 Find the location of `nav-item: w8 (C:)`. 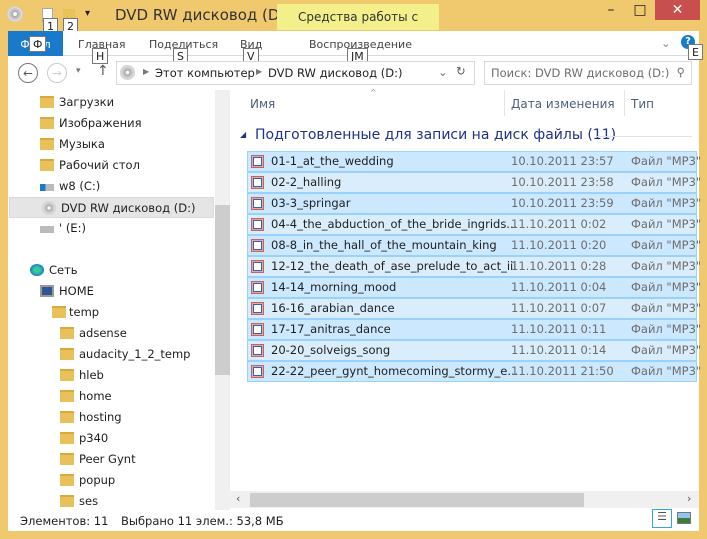

nav-item: w8 (C:) is located at coordinates (111, 186).